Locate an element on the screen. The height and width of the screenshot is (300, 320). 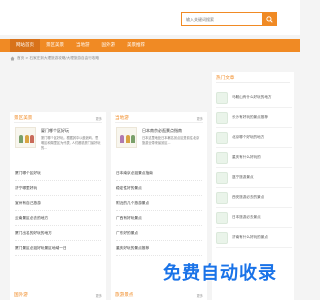
nav-item-local: 当地游 is located at coordinates (83, 45).